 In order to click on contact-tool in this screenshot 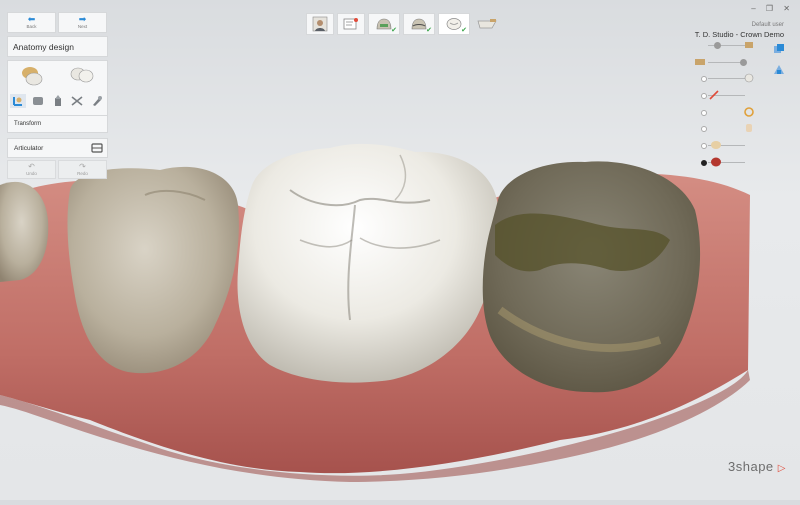, I will do `click(77, 101)`.